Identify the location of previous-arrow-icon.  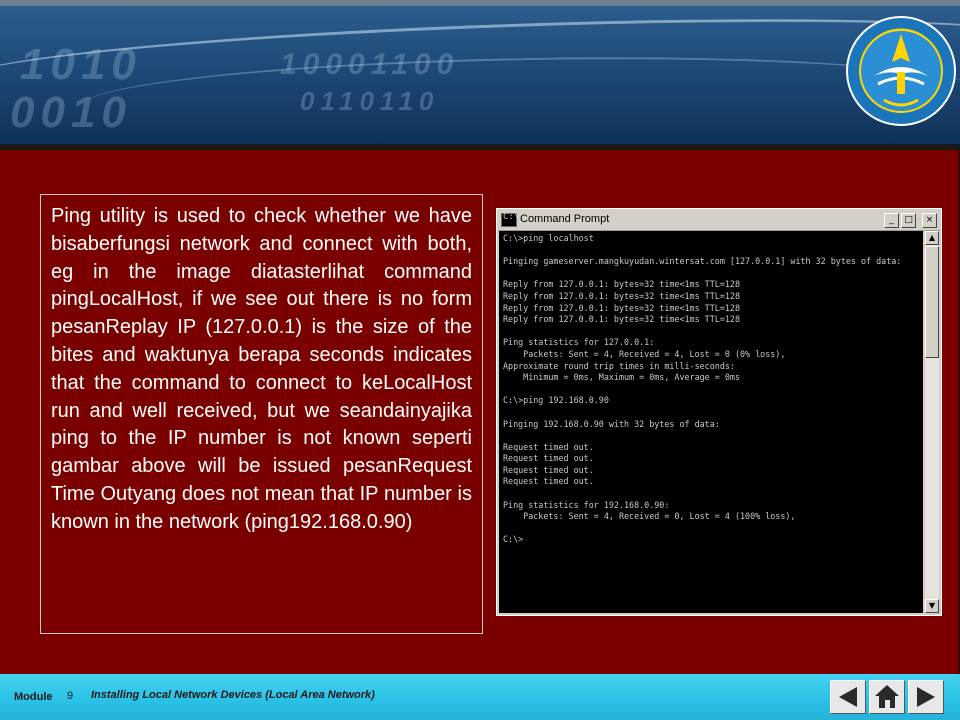
(848, 697).